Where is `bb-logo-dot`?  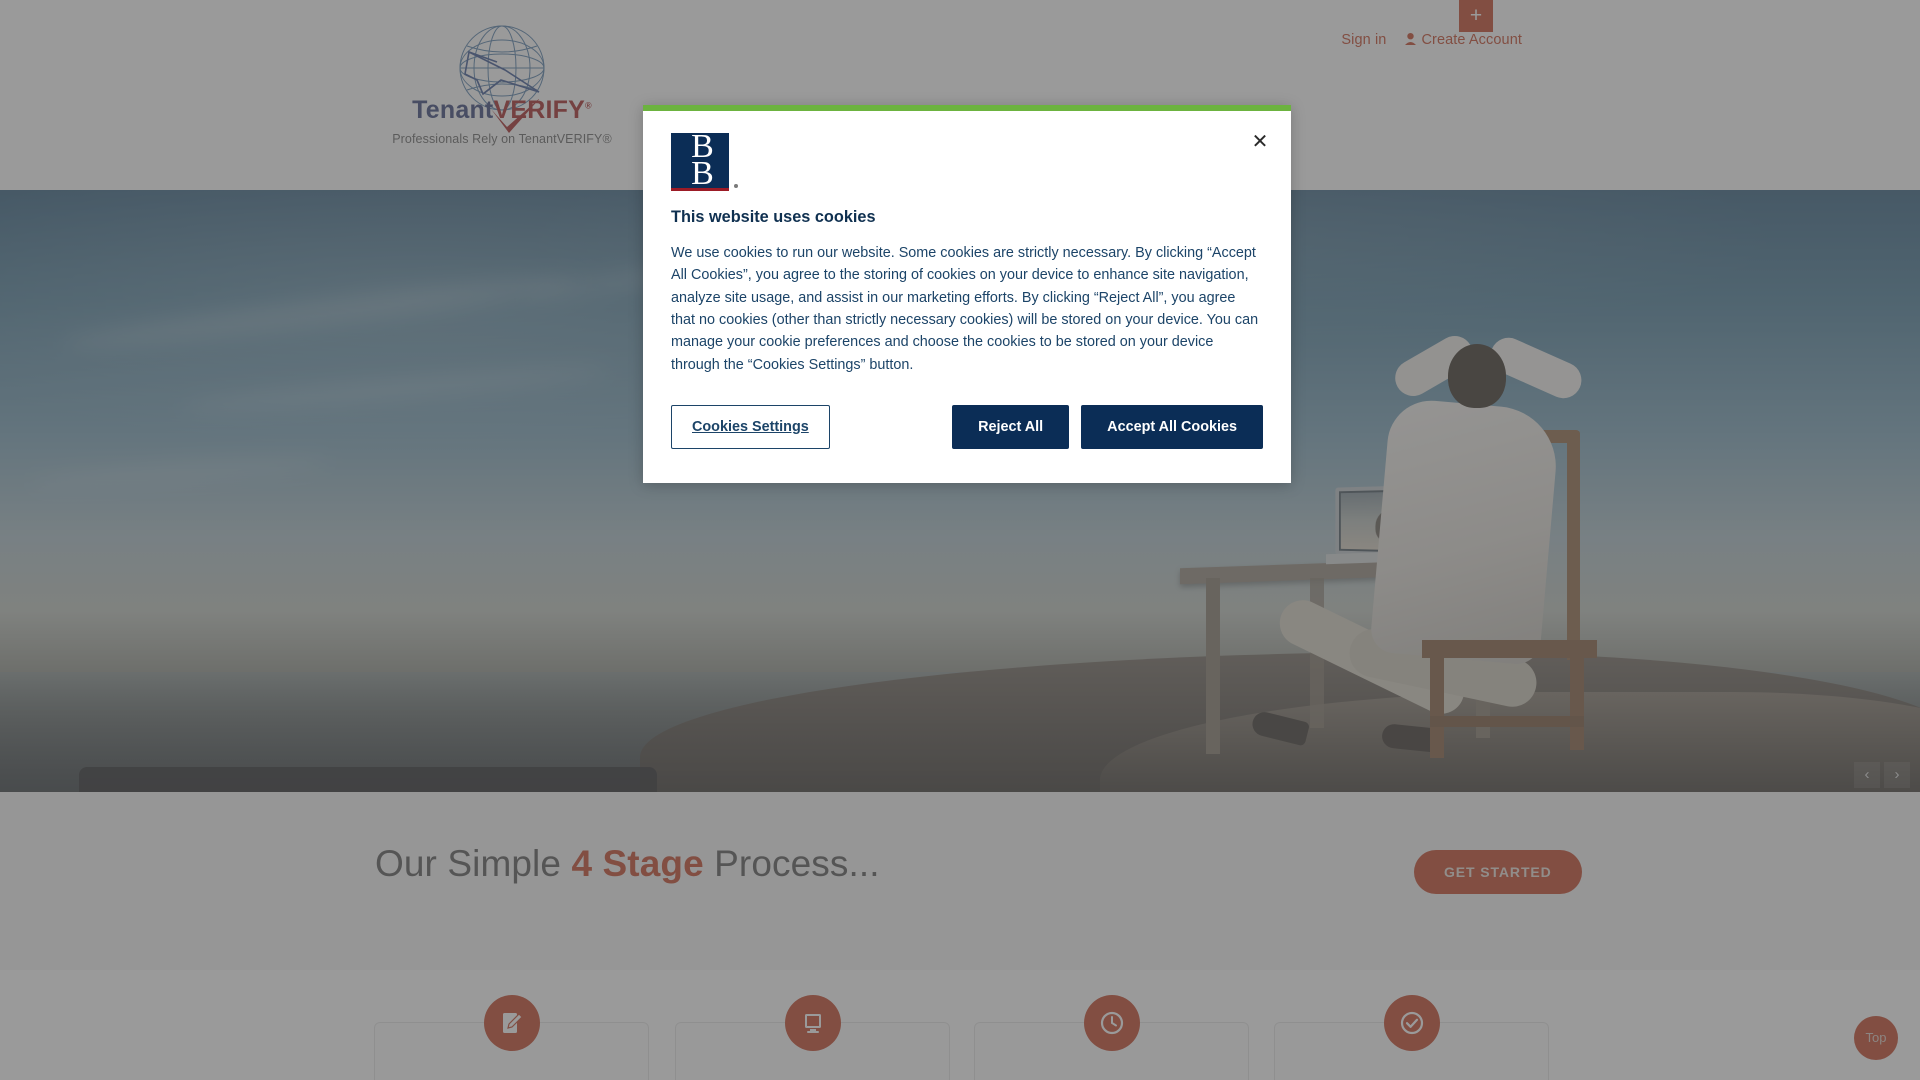 bb-logo-dot is located at coordinates (736, 186).